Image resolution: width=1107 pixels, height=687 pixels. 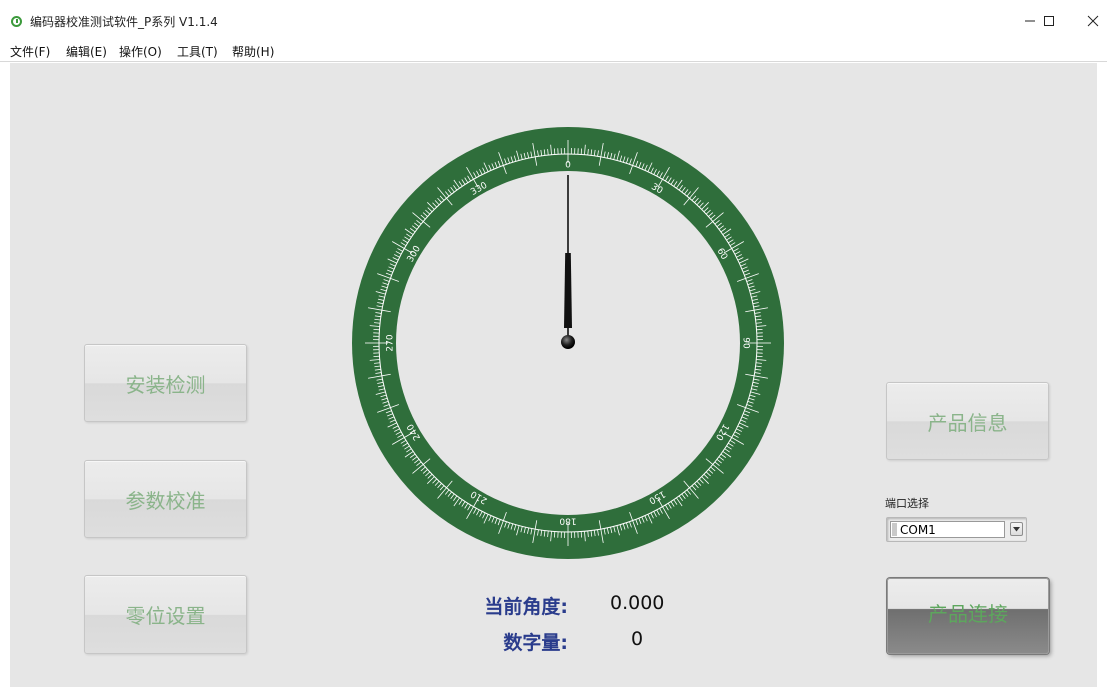 What do you see at coordinates (197, 51) in the screenshot?
I see `menu-tools: 工具(T)` at bounding box center [197, 51].